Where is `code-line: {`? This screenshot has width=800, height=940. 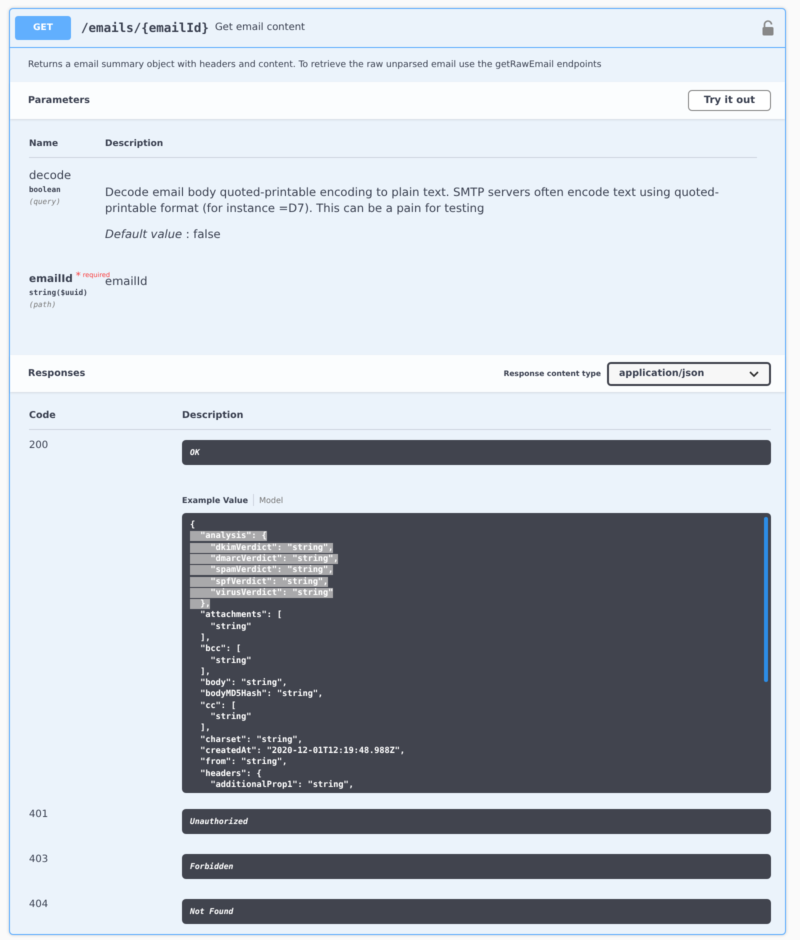
code-line: { is located at coordinates (193, 525).